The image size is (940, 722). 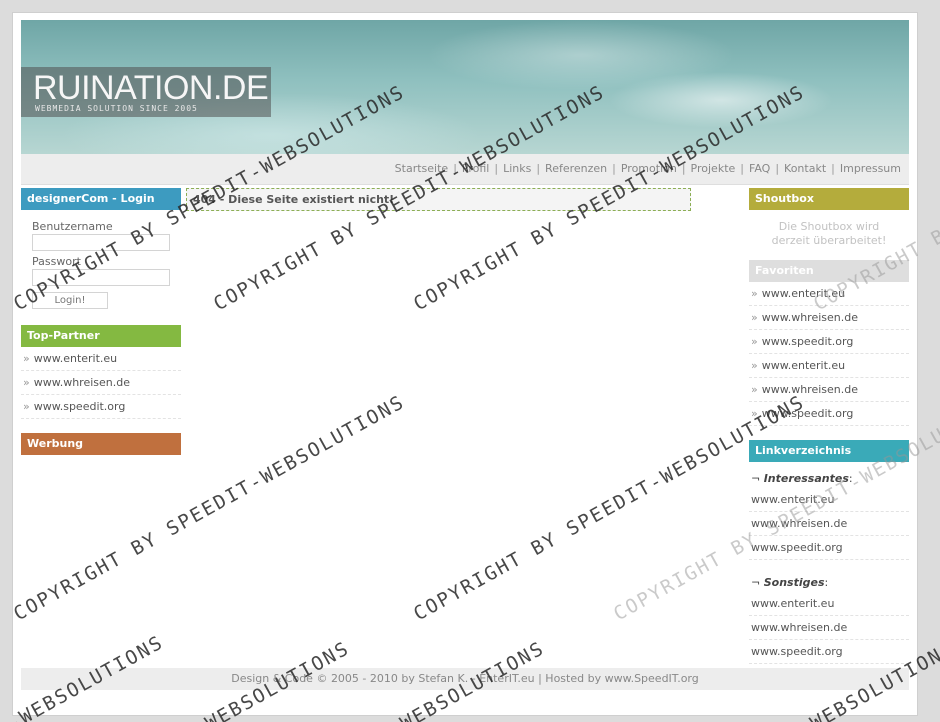 I want to click on favoriten-title: Favoriten, so click(x=829, y=271).